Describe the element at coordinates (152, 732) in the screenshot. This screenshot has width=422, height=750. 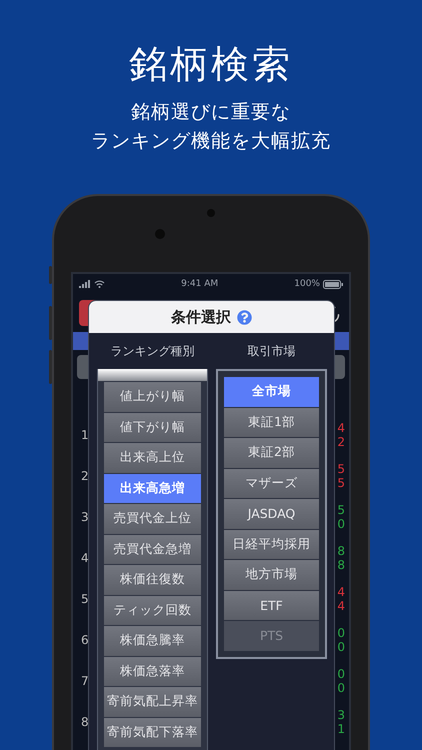
I see `option-item: 寄前気配下落率` at that location.